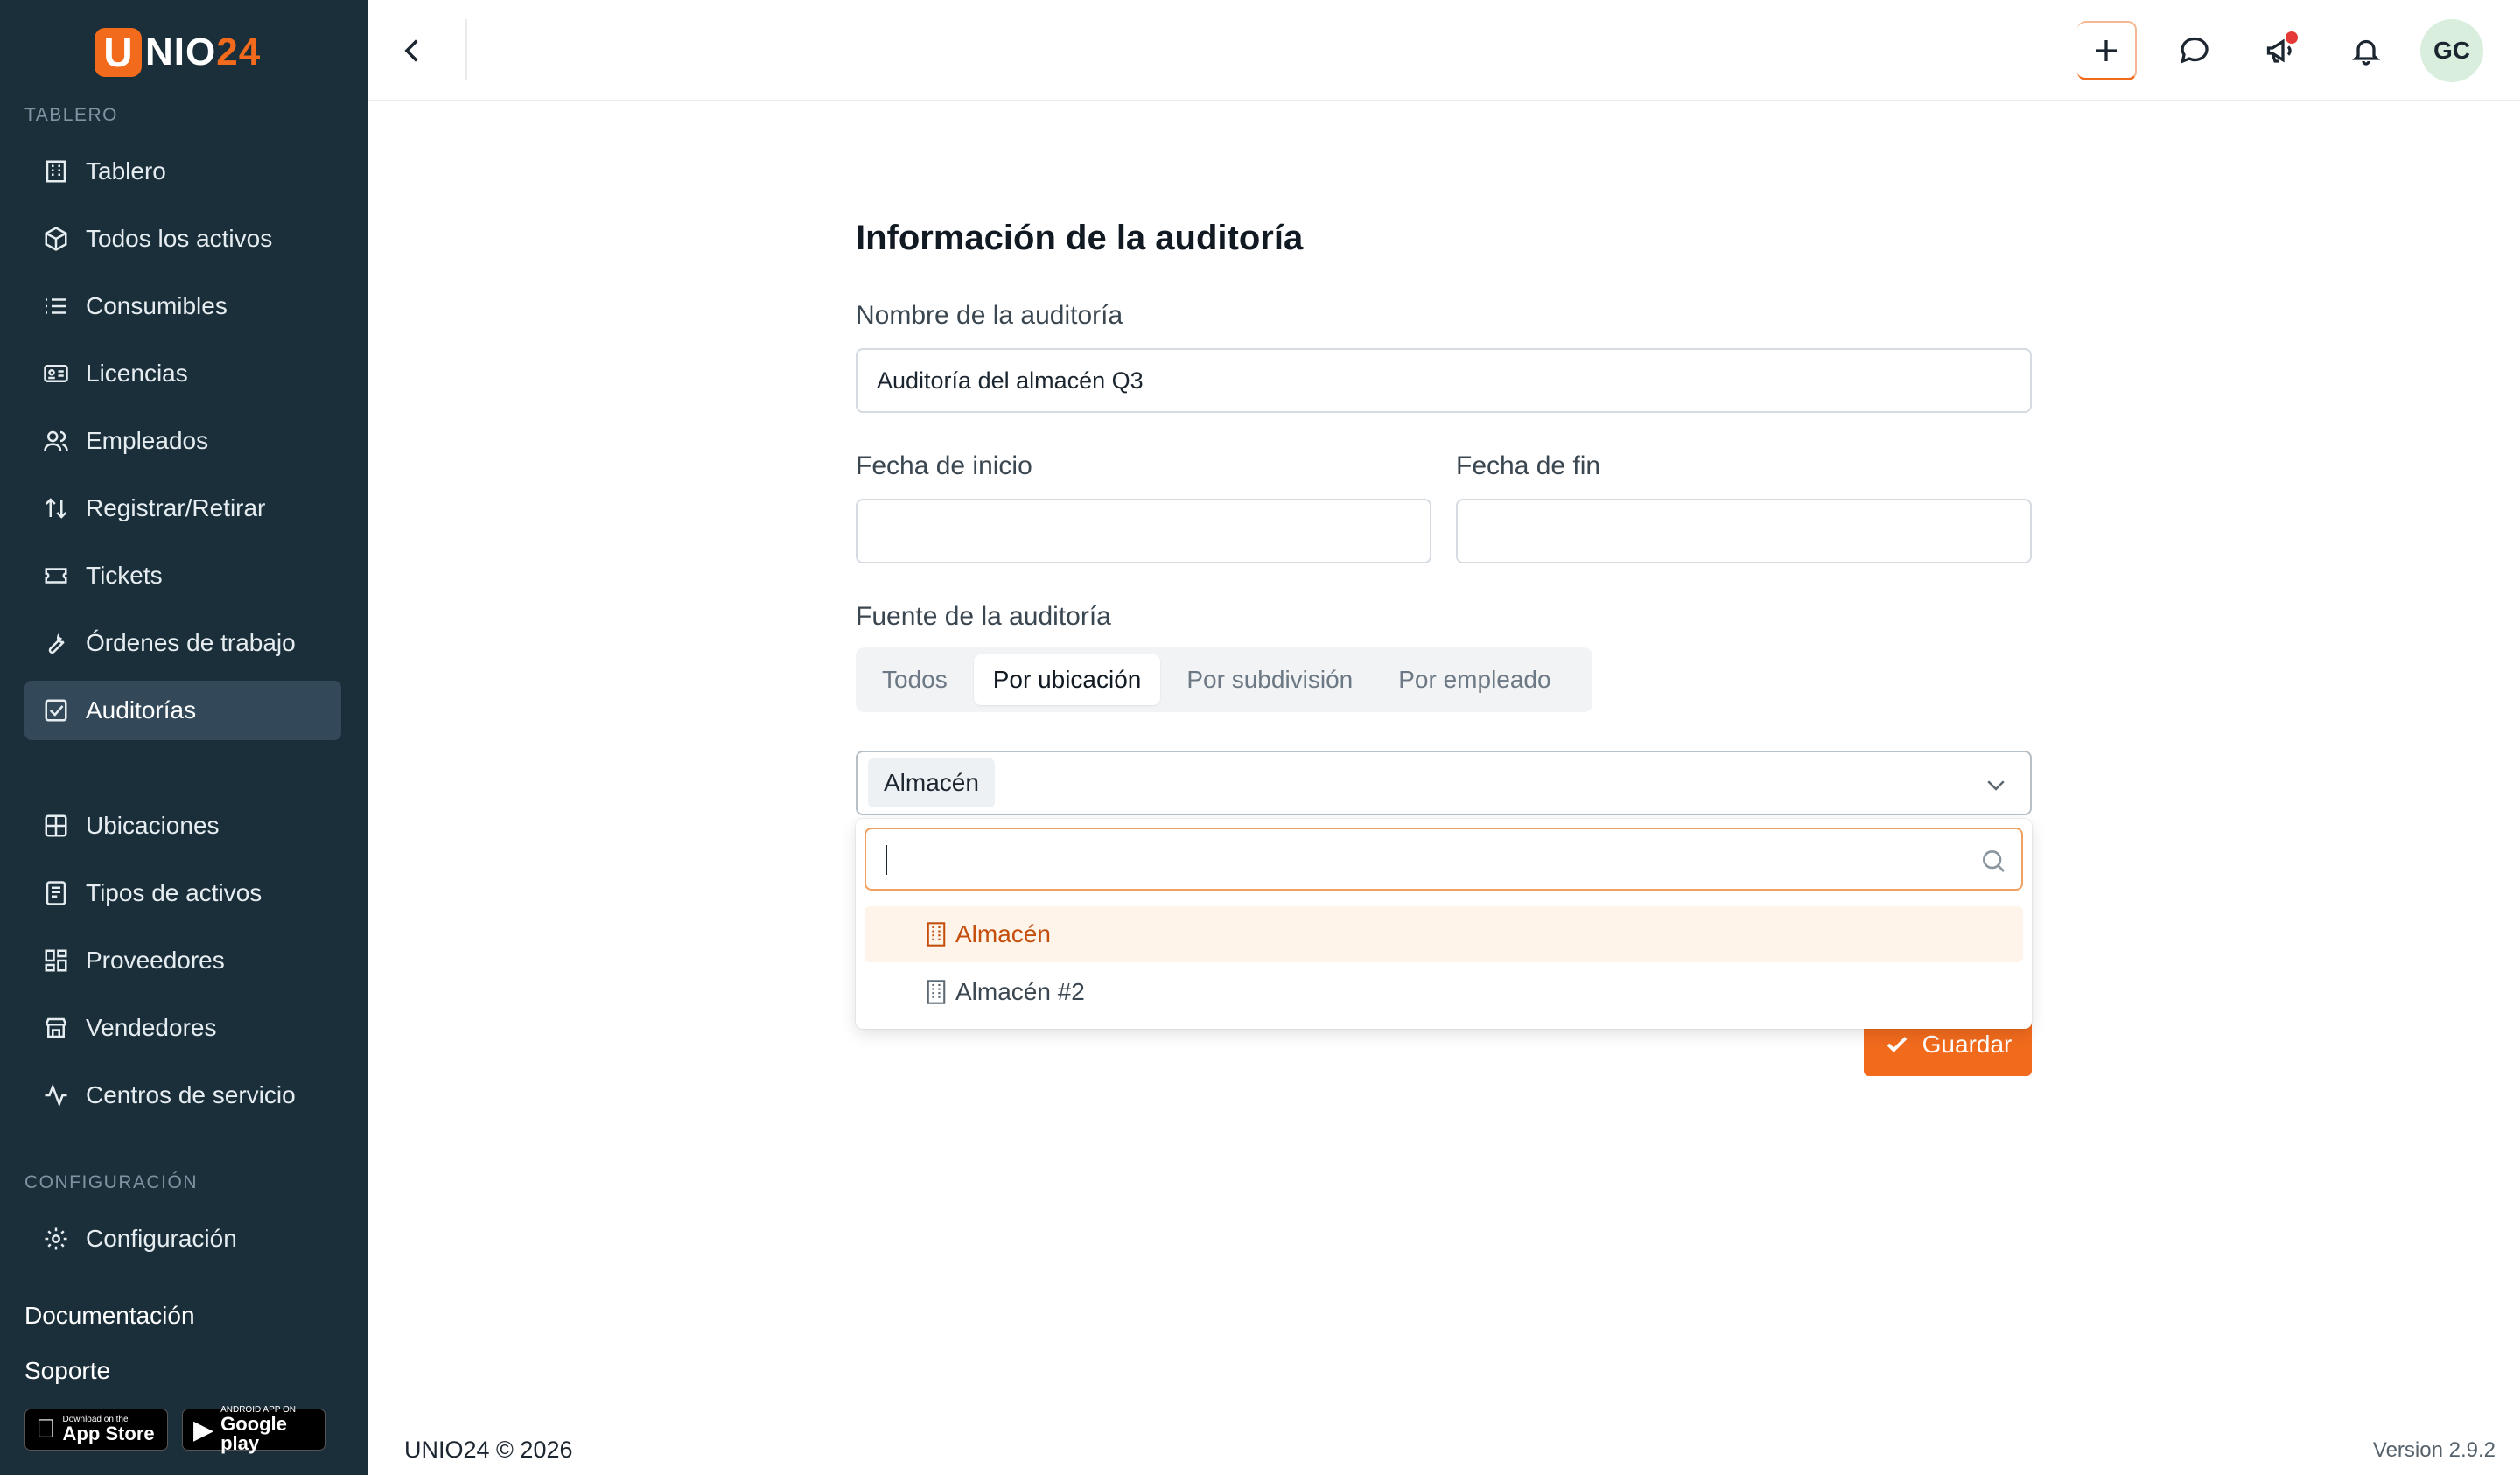 This screenshot has width=2520, height=1475. I want to click on sidebar-item-proveedores: Proveedores, so click(182, 961).